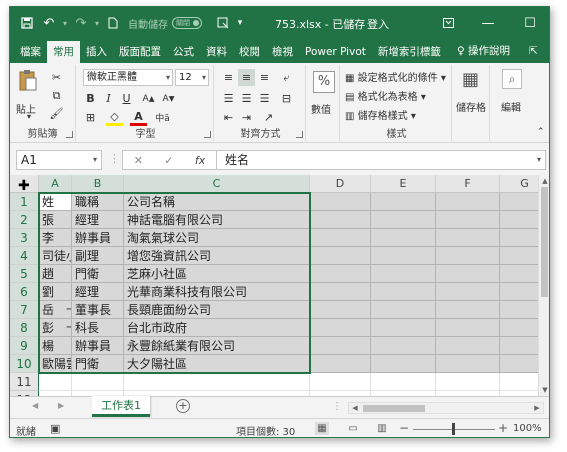 The height and width of the screenshot is (452, 567). What do you see at coordinates (113, 23) in the screenshot?
I see `new-file-icon` at bounding box center [113, 23].